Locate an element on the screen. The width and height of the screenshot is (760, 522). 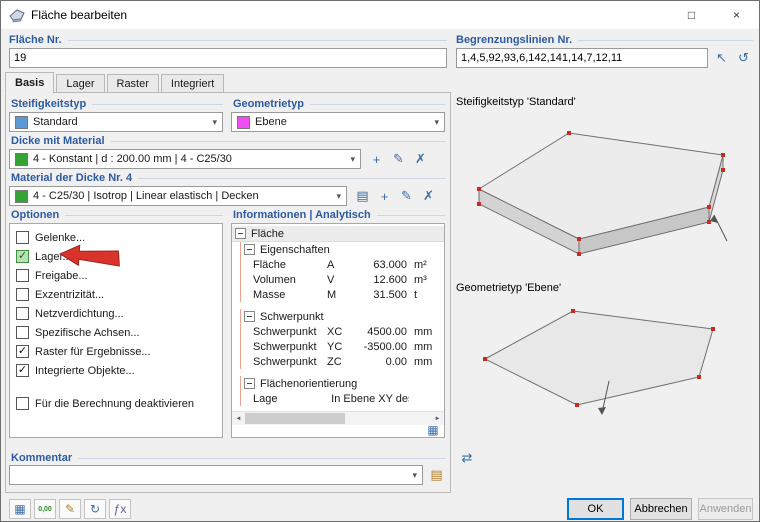
checkbox-icon is located at coordinates (22, 294).